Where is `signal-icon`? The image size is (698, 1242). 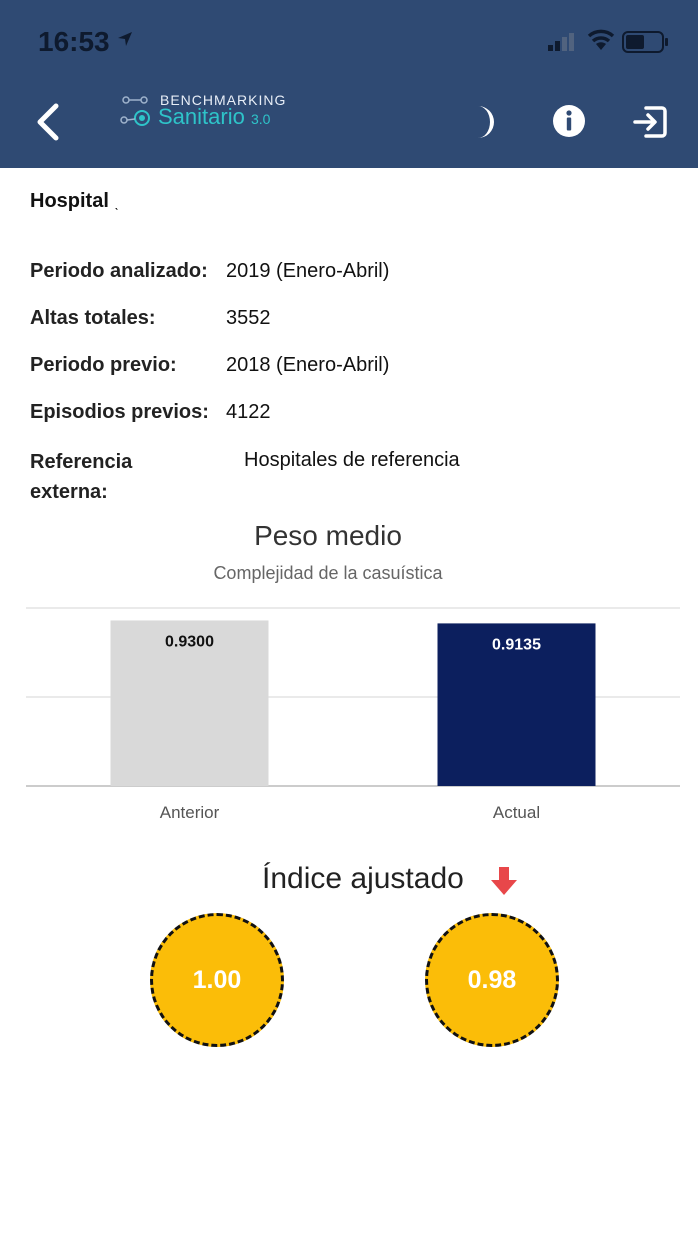
signal-icon is located at coordinates (561, 42).